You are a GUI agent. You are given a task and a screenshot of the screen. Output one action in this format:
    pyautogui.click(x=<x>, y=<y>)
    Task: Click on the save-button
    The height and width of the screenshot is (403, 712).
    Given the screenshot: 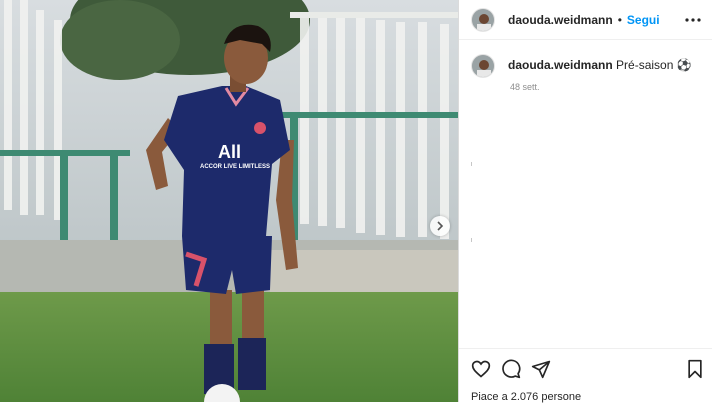 What is the action you would take?
    pyautogui.click(x=695, y=369)
    